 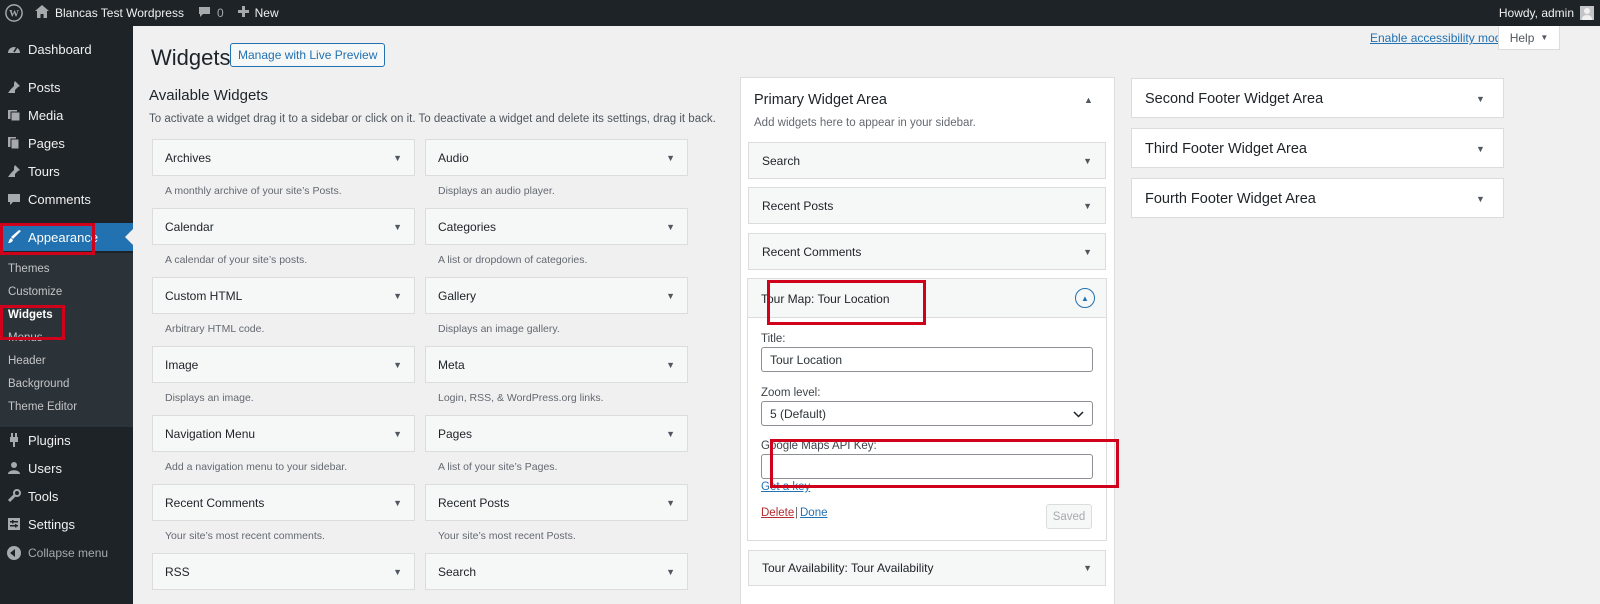 What do you see at coordinates (308, 55) in the screenshot?
I see `manage-live-preview-button: Manage with Live Preview` at bounding box center [308, 55].